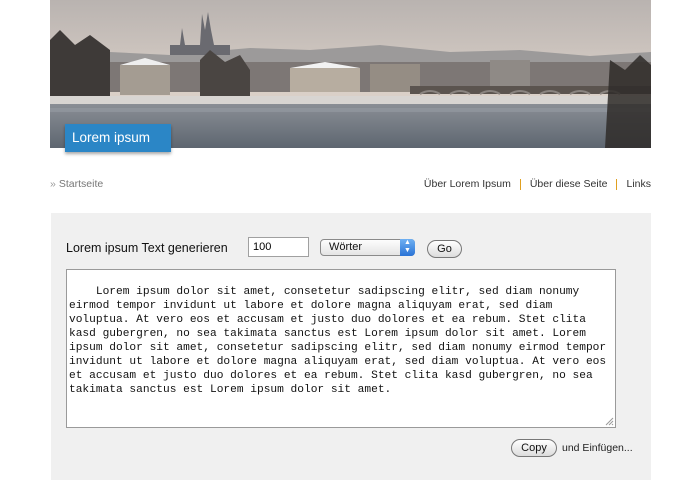 The height and width of the screenshot is (480, 700). I want to click on breadcrumb: » Startseite, so click(76, 184).